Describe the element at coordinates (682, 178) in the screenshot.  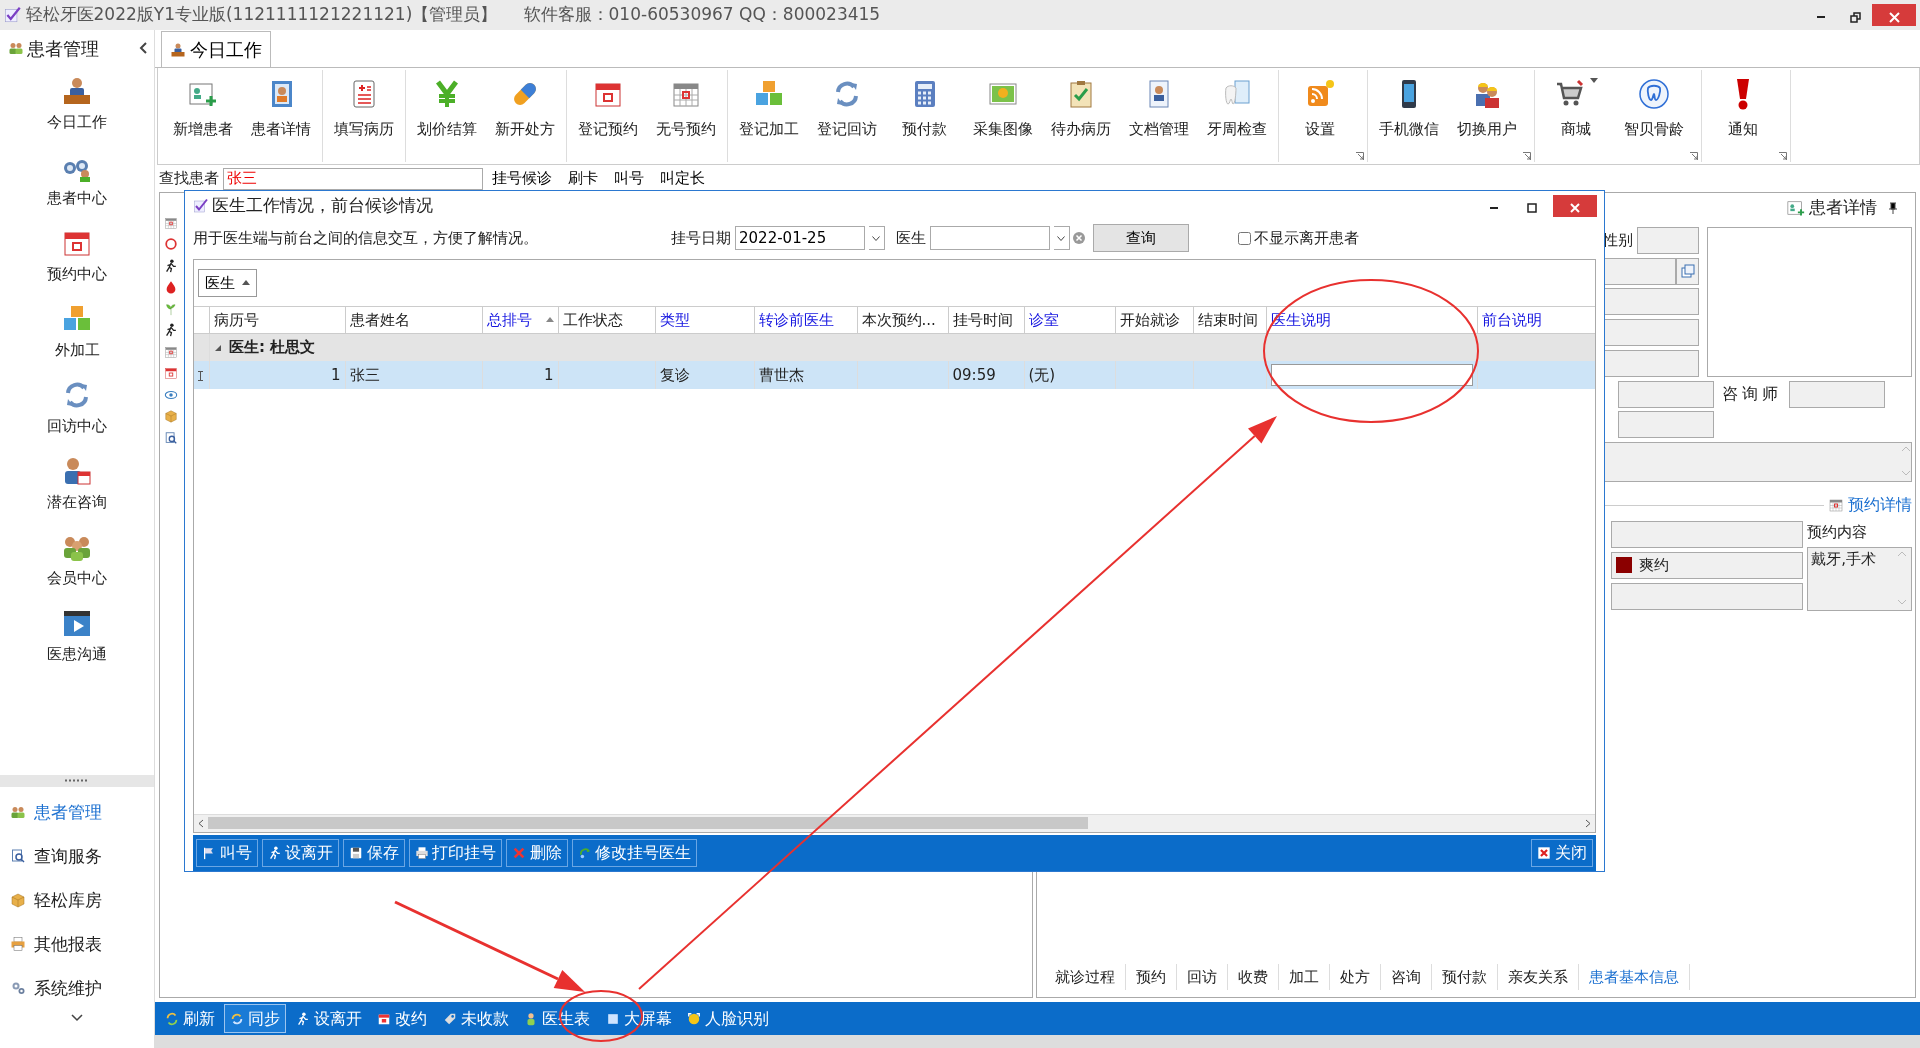
I see `toolbar-button: 叫定长` at that location.